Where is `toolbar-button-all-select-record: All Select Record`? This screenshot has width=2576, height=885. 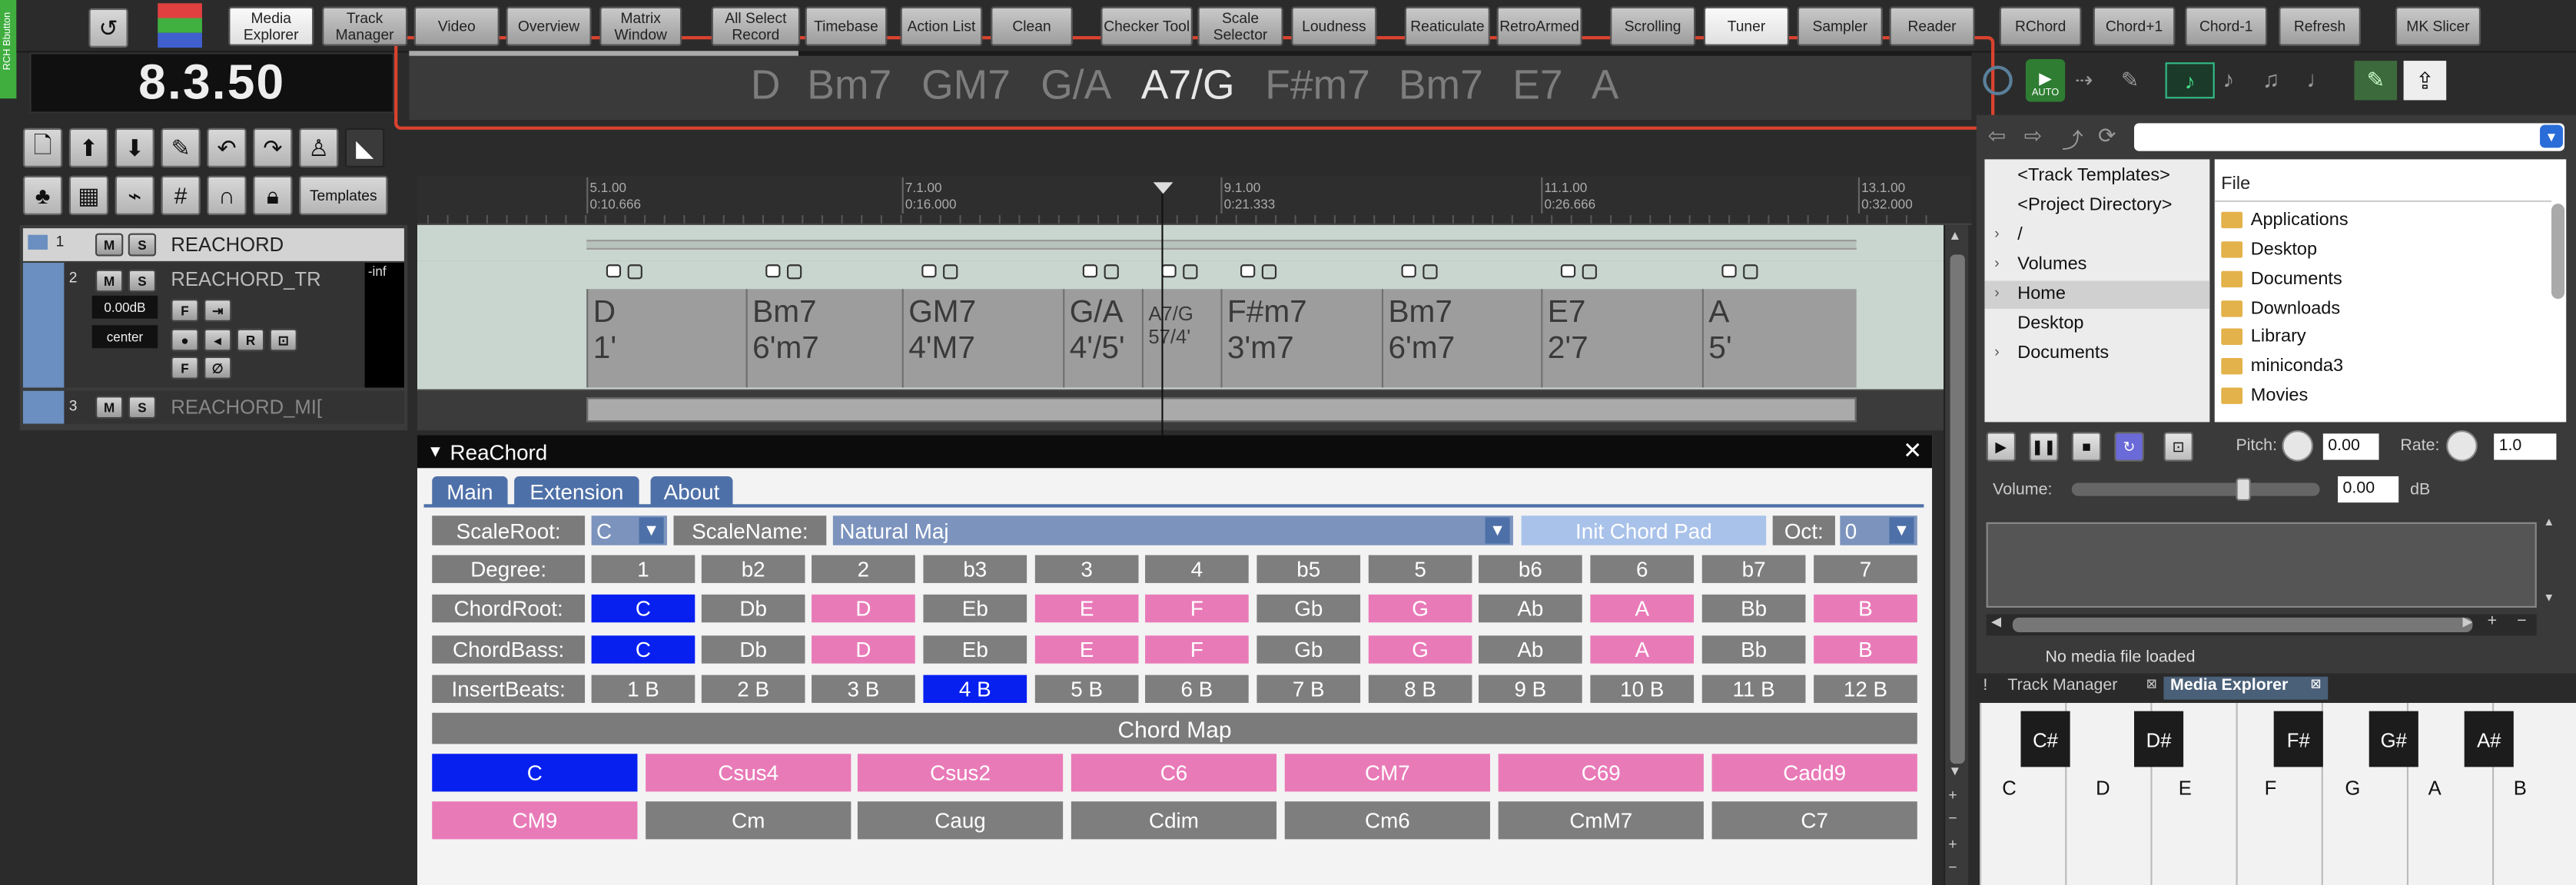 toolbar-button-all-select-record: All Select Record is located at coordinates (756, 26).